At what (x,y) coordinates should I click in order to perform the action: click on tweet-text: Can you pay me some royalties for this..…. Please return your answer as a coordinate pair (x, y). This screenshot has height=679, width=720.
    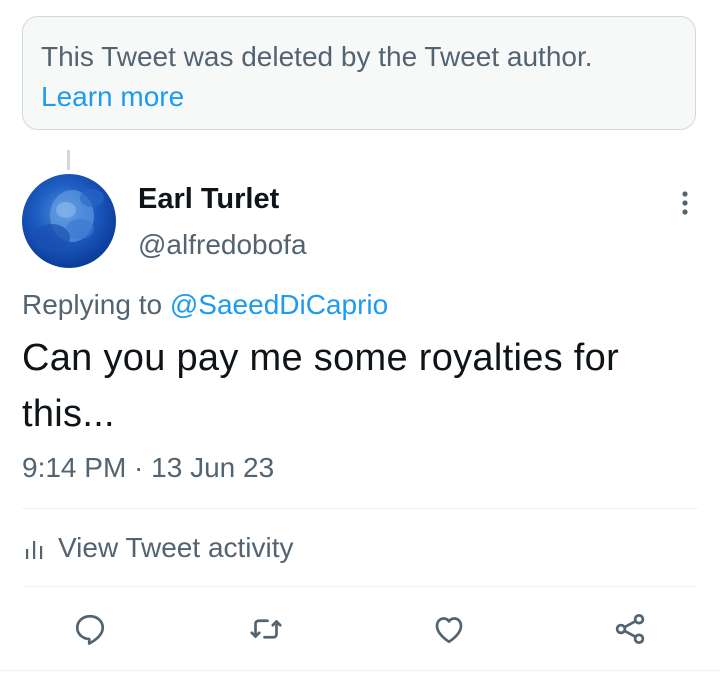
    Looking at the image, I should click on (321, 386).